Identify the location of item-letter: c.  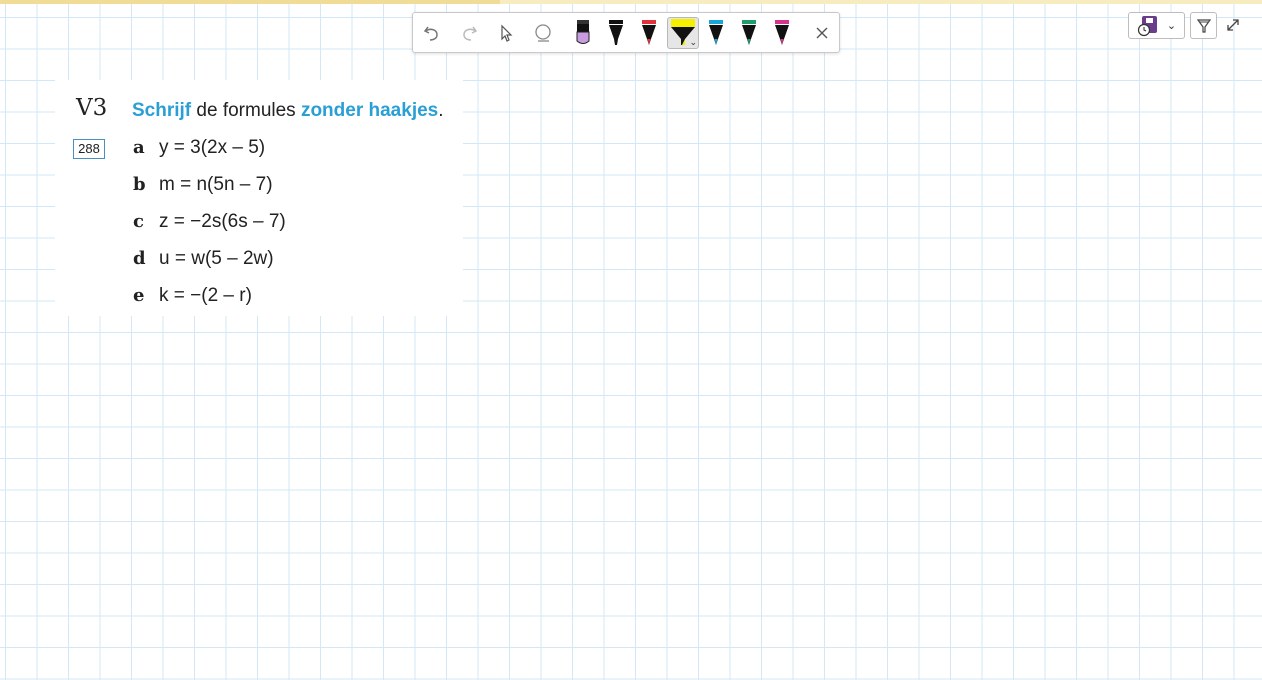
(138, 221).